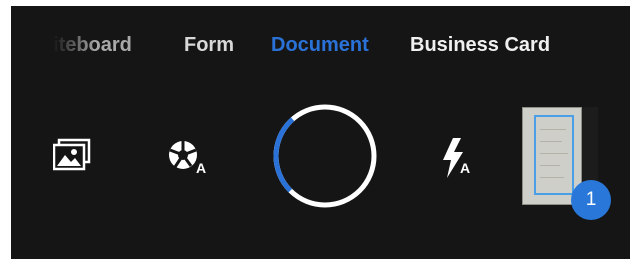  What do you see at coordinates (591, 200) in the screenshot?
I see `scan-count-badge: 1` at bounding box center [591, 200].